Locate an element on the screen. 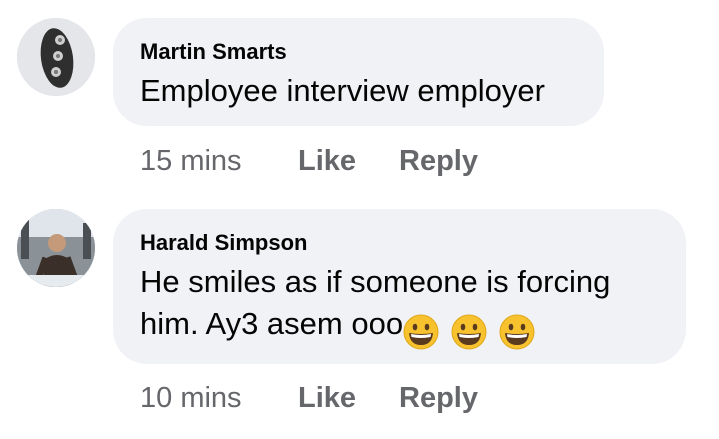 The width and height of the screenshot is (719, 439). comment-text-line: him. Ay3 asem ooo is located at coordinates (375, 327).